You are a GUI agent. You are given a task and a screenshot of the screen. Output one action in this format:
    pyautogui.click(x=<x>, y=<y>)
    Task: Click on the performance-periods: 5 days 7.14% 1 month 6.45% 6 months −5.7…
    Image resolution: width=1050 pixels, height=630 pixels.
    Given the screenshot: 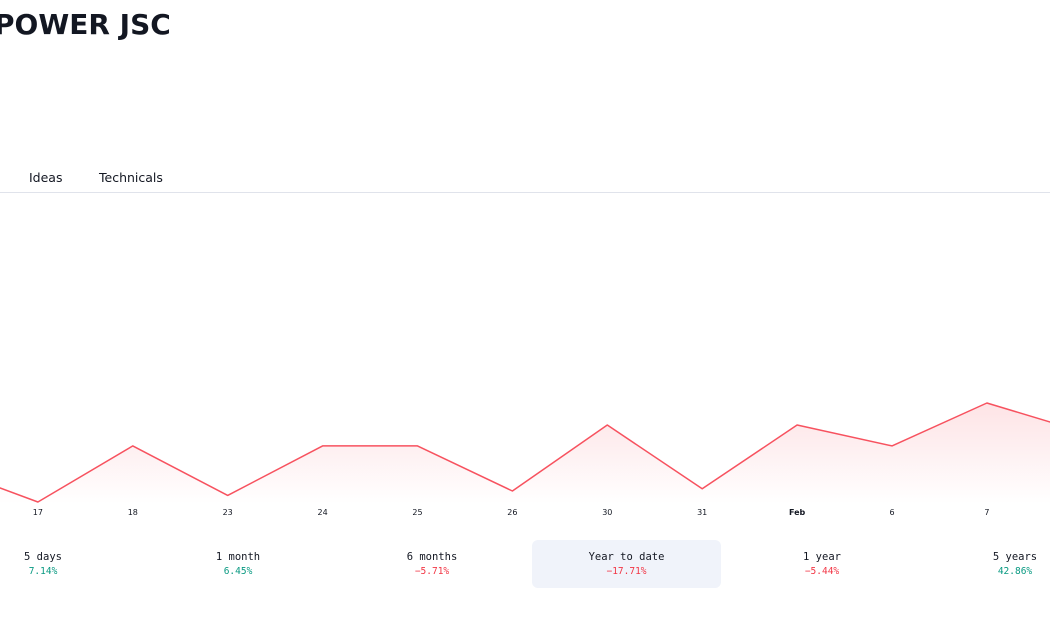 What is the action you would take?
    pyautogui.click(x=525, y=565)
    